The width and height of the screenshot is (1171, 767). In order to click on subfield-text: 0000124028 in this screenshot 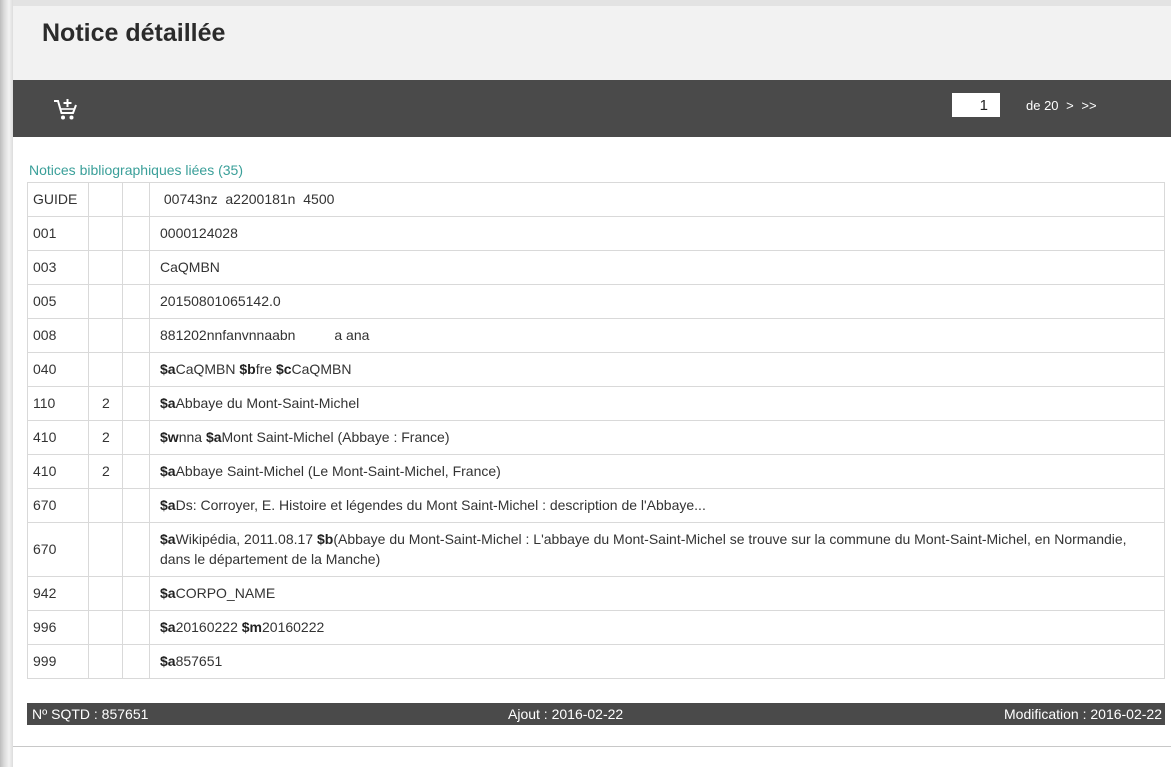, I will do `click(199, 233)`.